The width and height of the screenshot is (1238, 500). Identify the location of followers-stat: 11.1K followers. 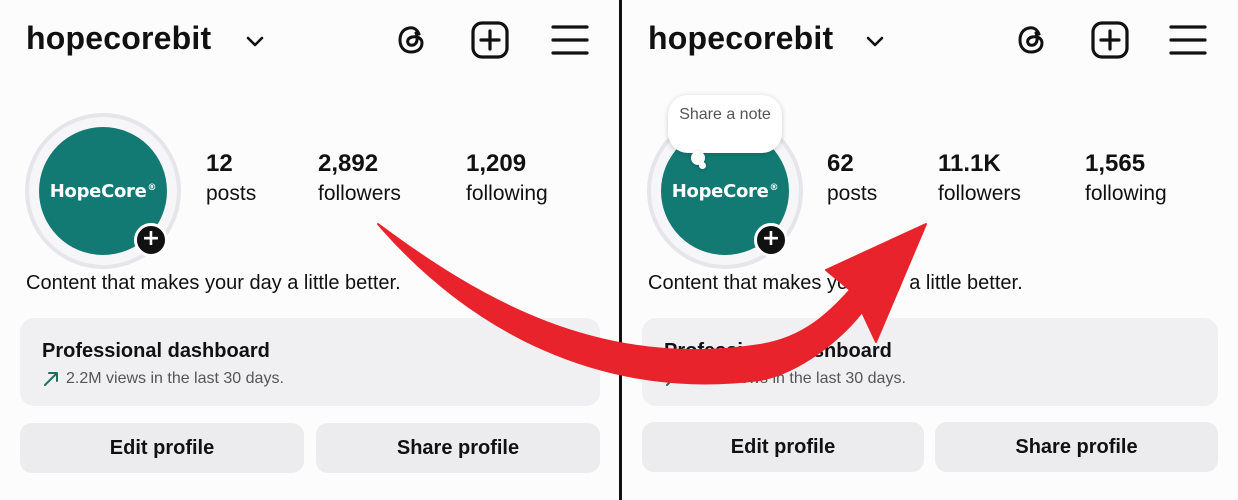
(979, 179).